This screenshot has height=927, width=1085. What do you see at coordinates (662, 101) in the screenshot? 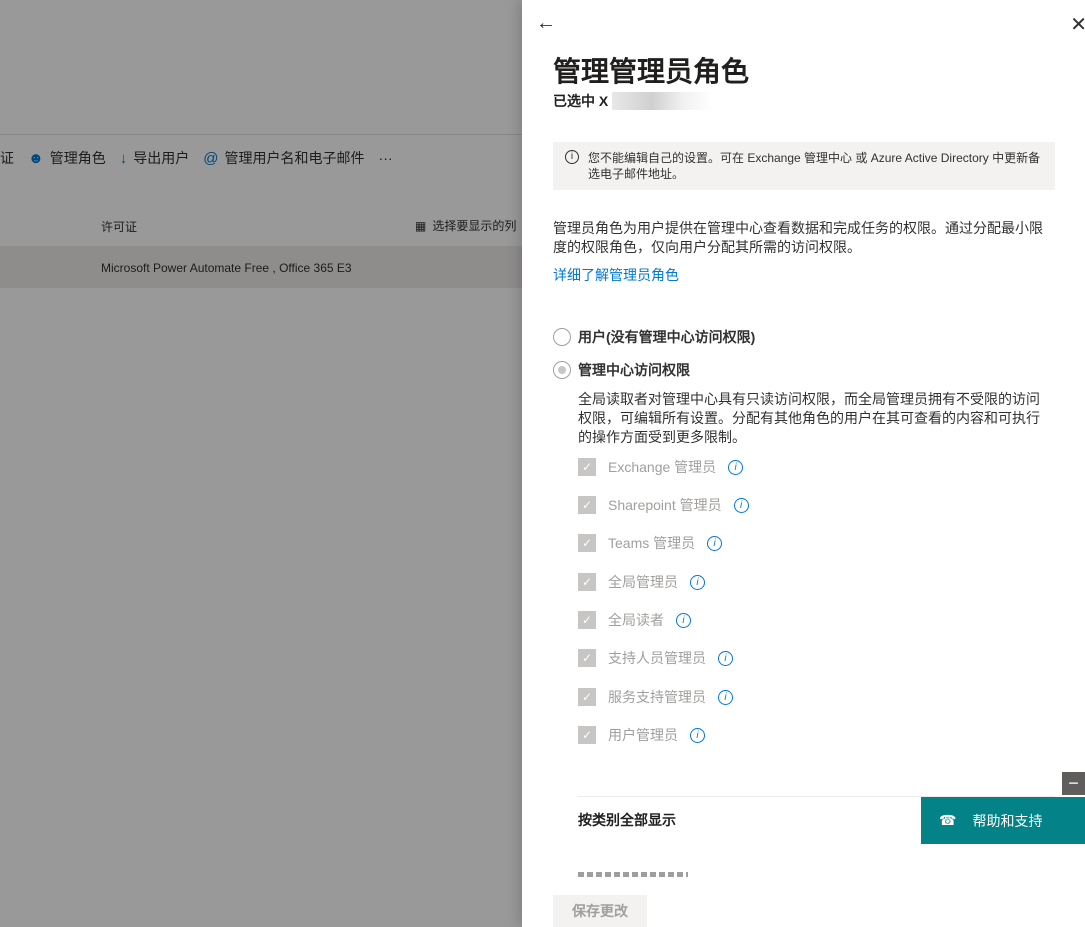
I see `redacted-username` at bounding box center [662, 101].